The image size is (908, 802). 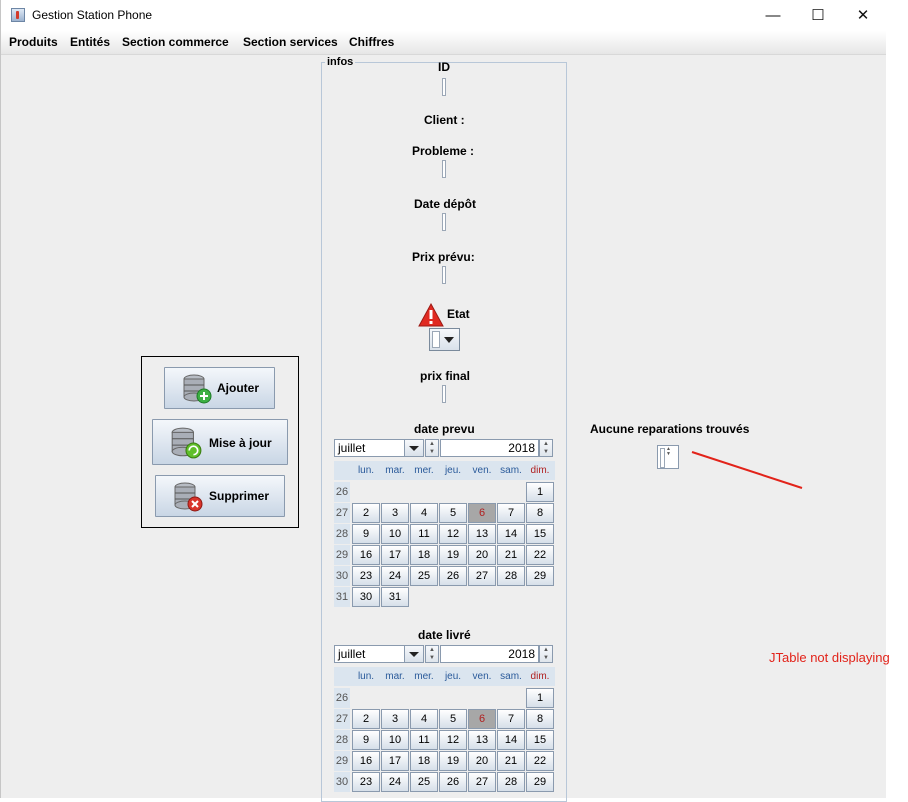 I want to click on annotation-text: JTable not displaying, so click(x=829, y=657).